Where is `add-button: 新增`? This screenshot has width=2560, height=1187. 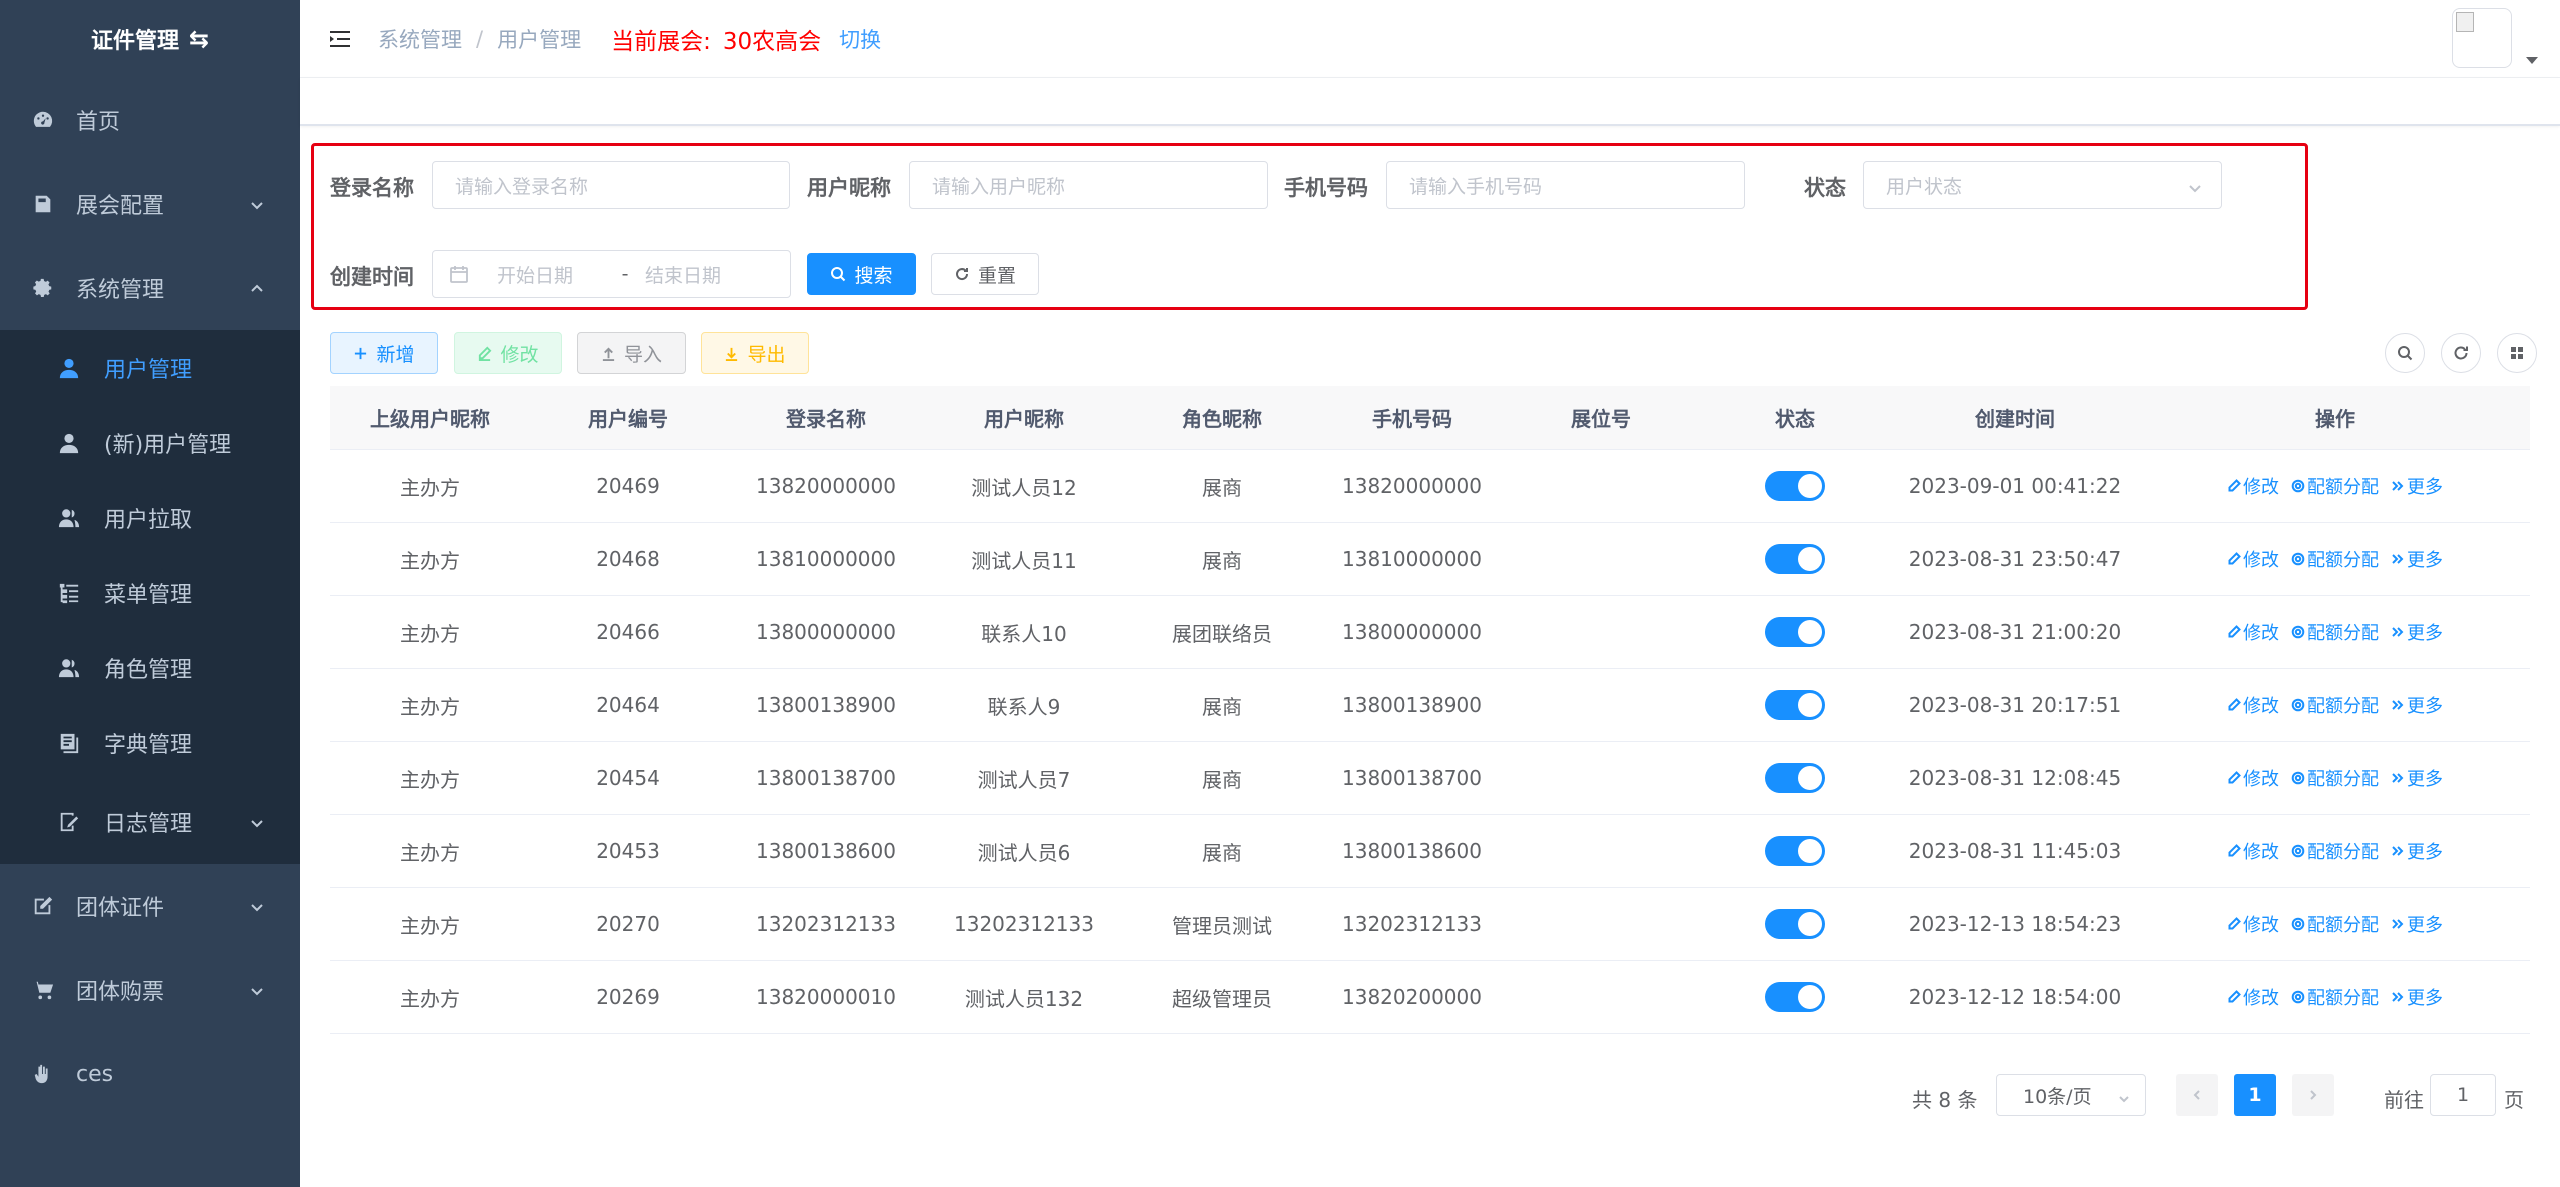 add-button: 新增 is located at coordinates (384, 353).